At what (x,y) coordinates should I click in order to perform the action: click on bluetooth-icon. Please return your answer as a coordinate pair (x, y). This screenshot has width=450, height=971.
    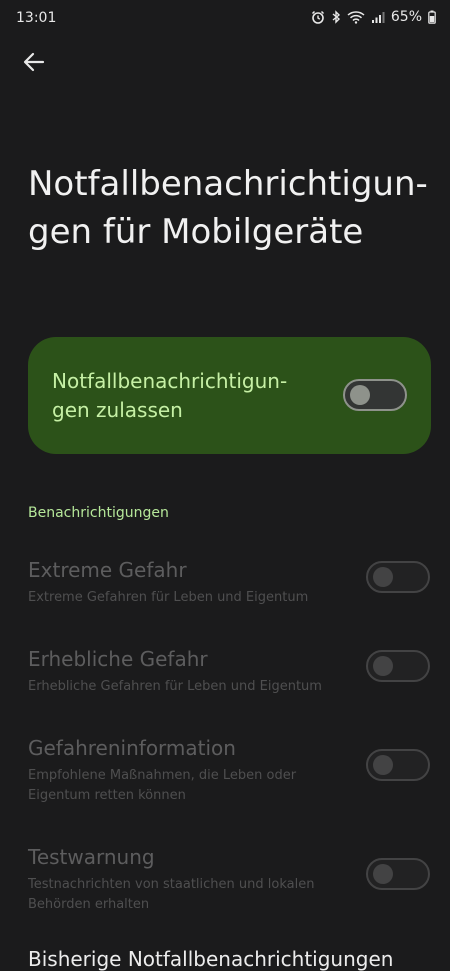
    Looking at the image, I should click on (336, 17).